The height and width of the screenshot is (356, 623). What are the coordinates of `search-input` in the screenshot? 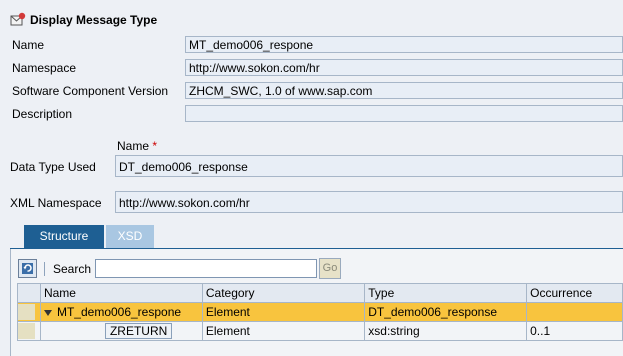 It's located at (206, 268).